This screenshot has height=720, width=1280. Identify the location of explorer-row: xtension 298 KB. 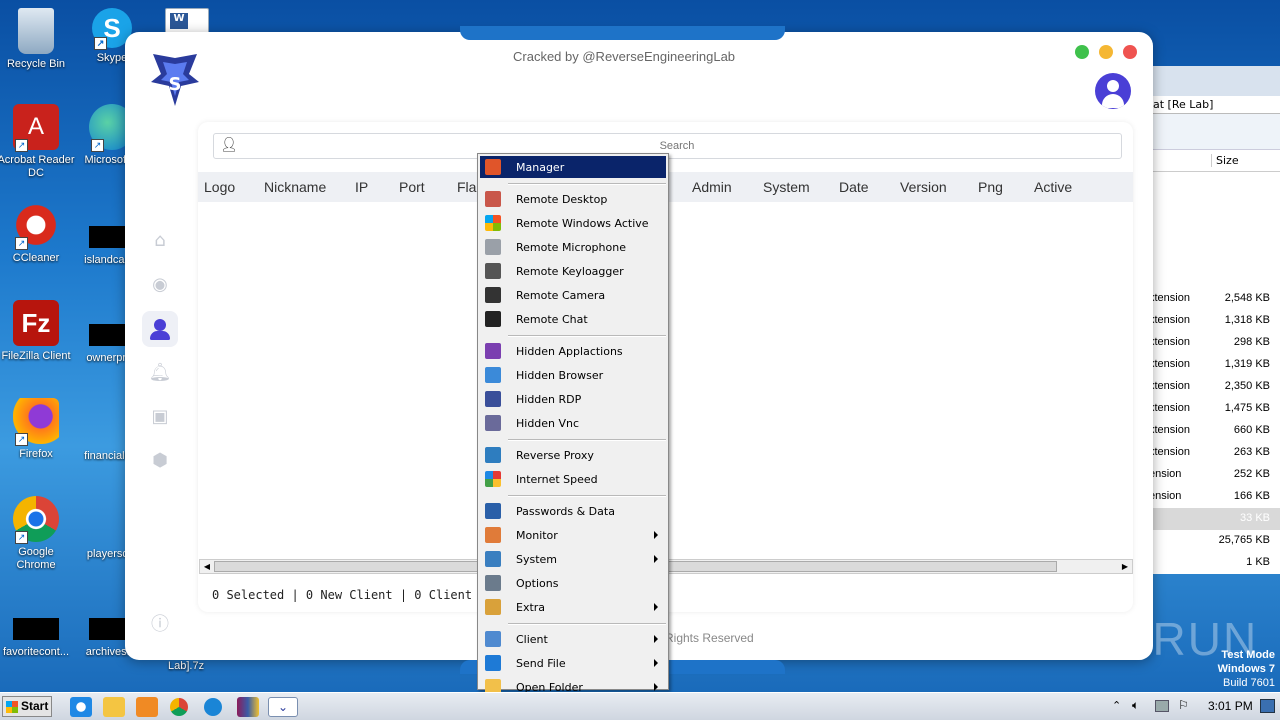
(1214, 343).